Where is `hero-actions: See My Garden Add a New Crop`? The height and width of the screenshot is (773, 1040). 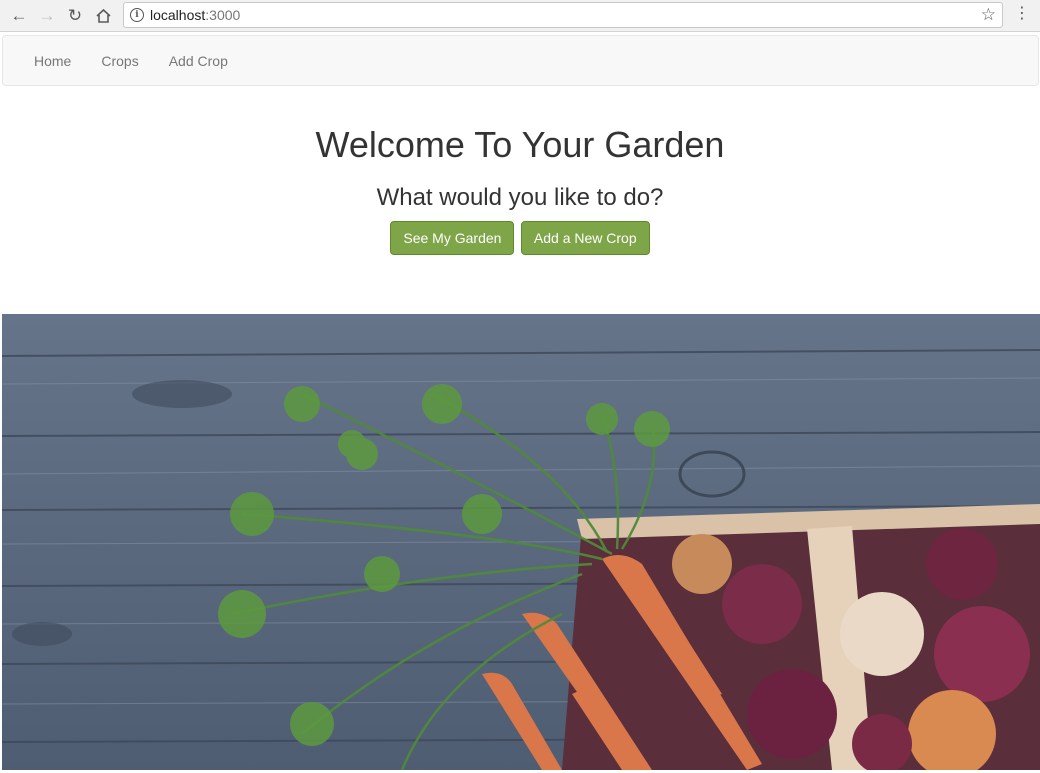
hero-actions: See My Garden Add a New Crop is located at coordinates (520, 238).